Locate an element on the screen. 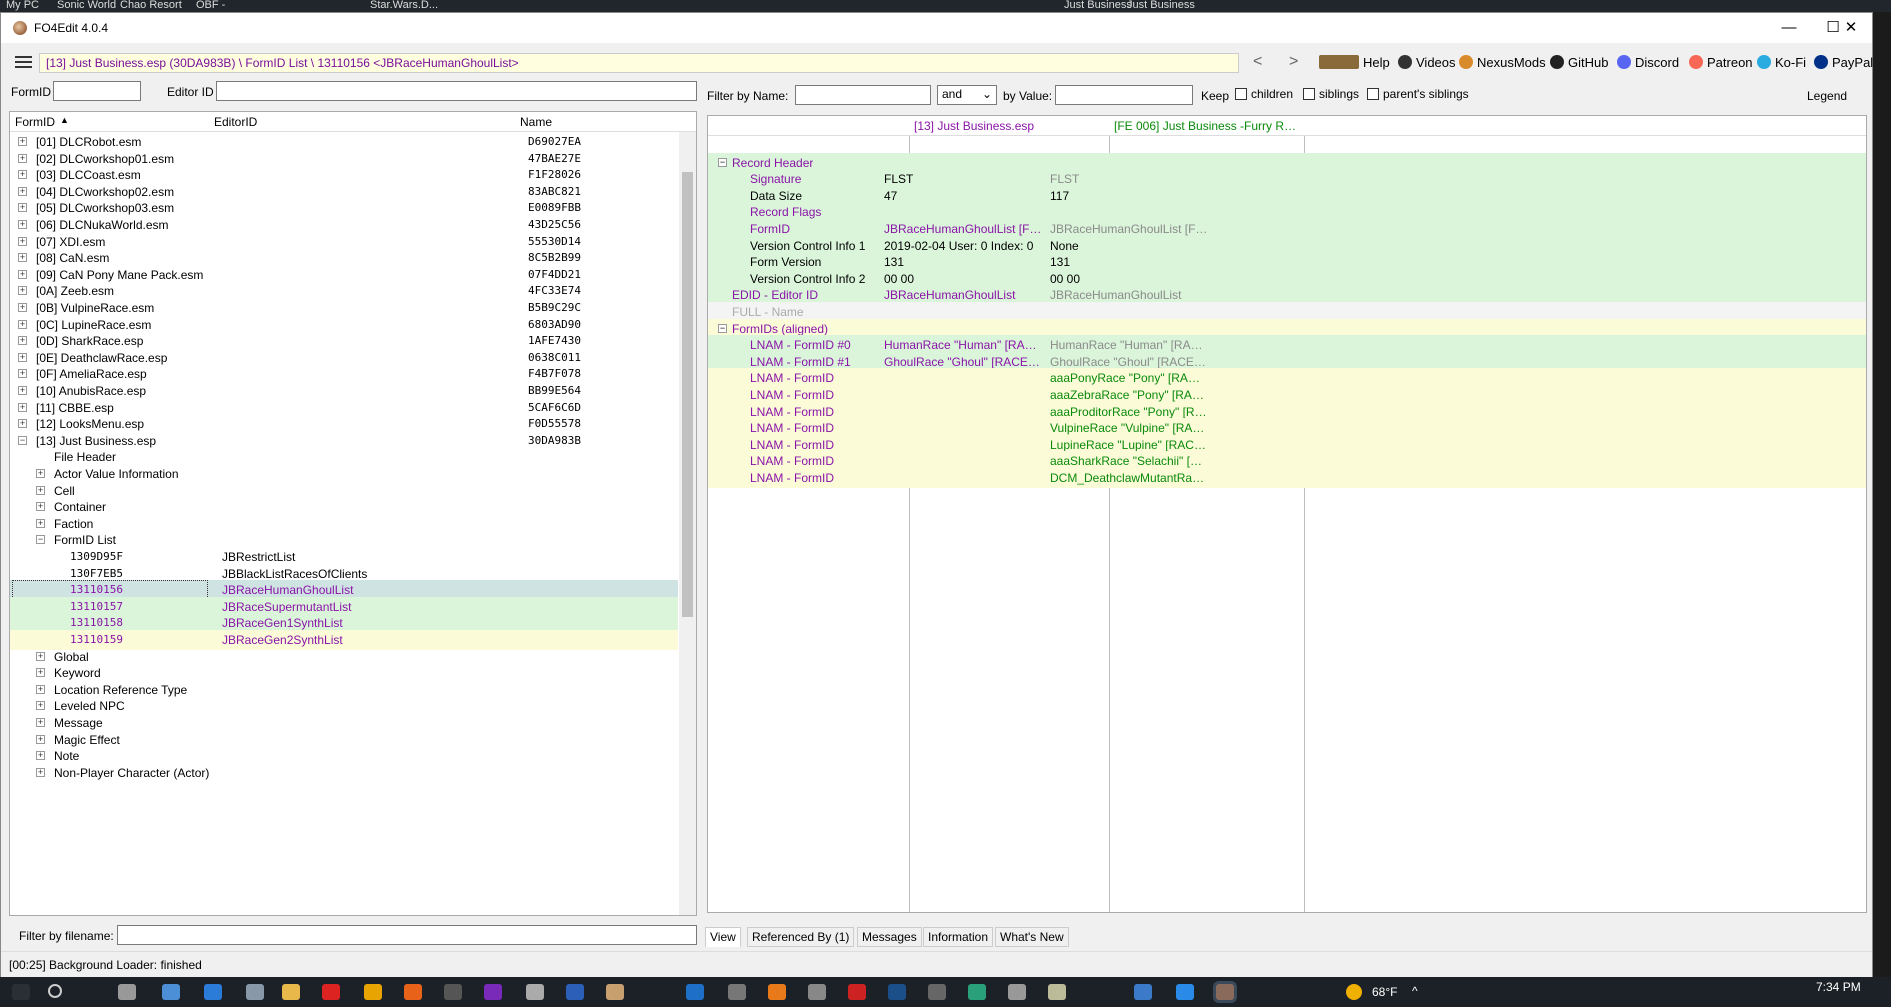 This screenshot has height=1007, width=1891. tray-chevron-icon: ^ is located at coordinates (1415, 991).